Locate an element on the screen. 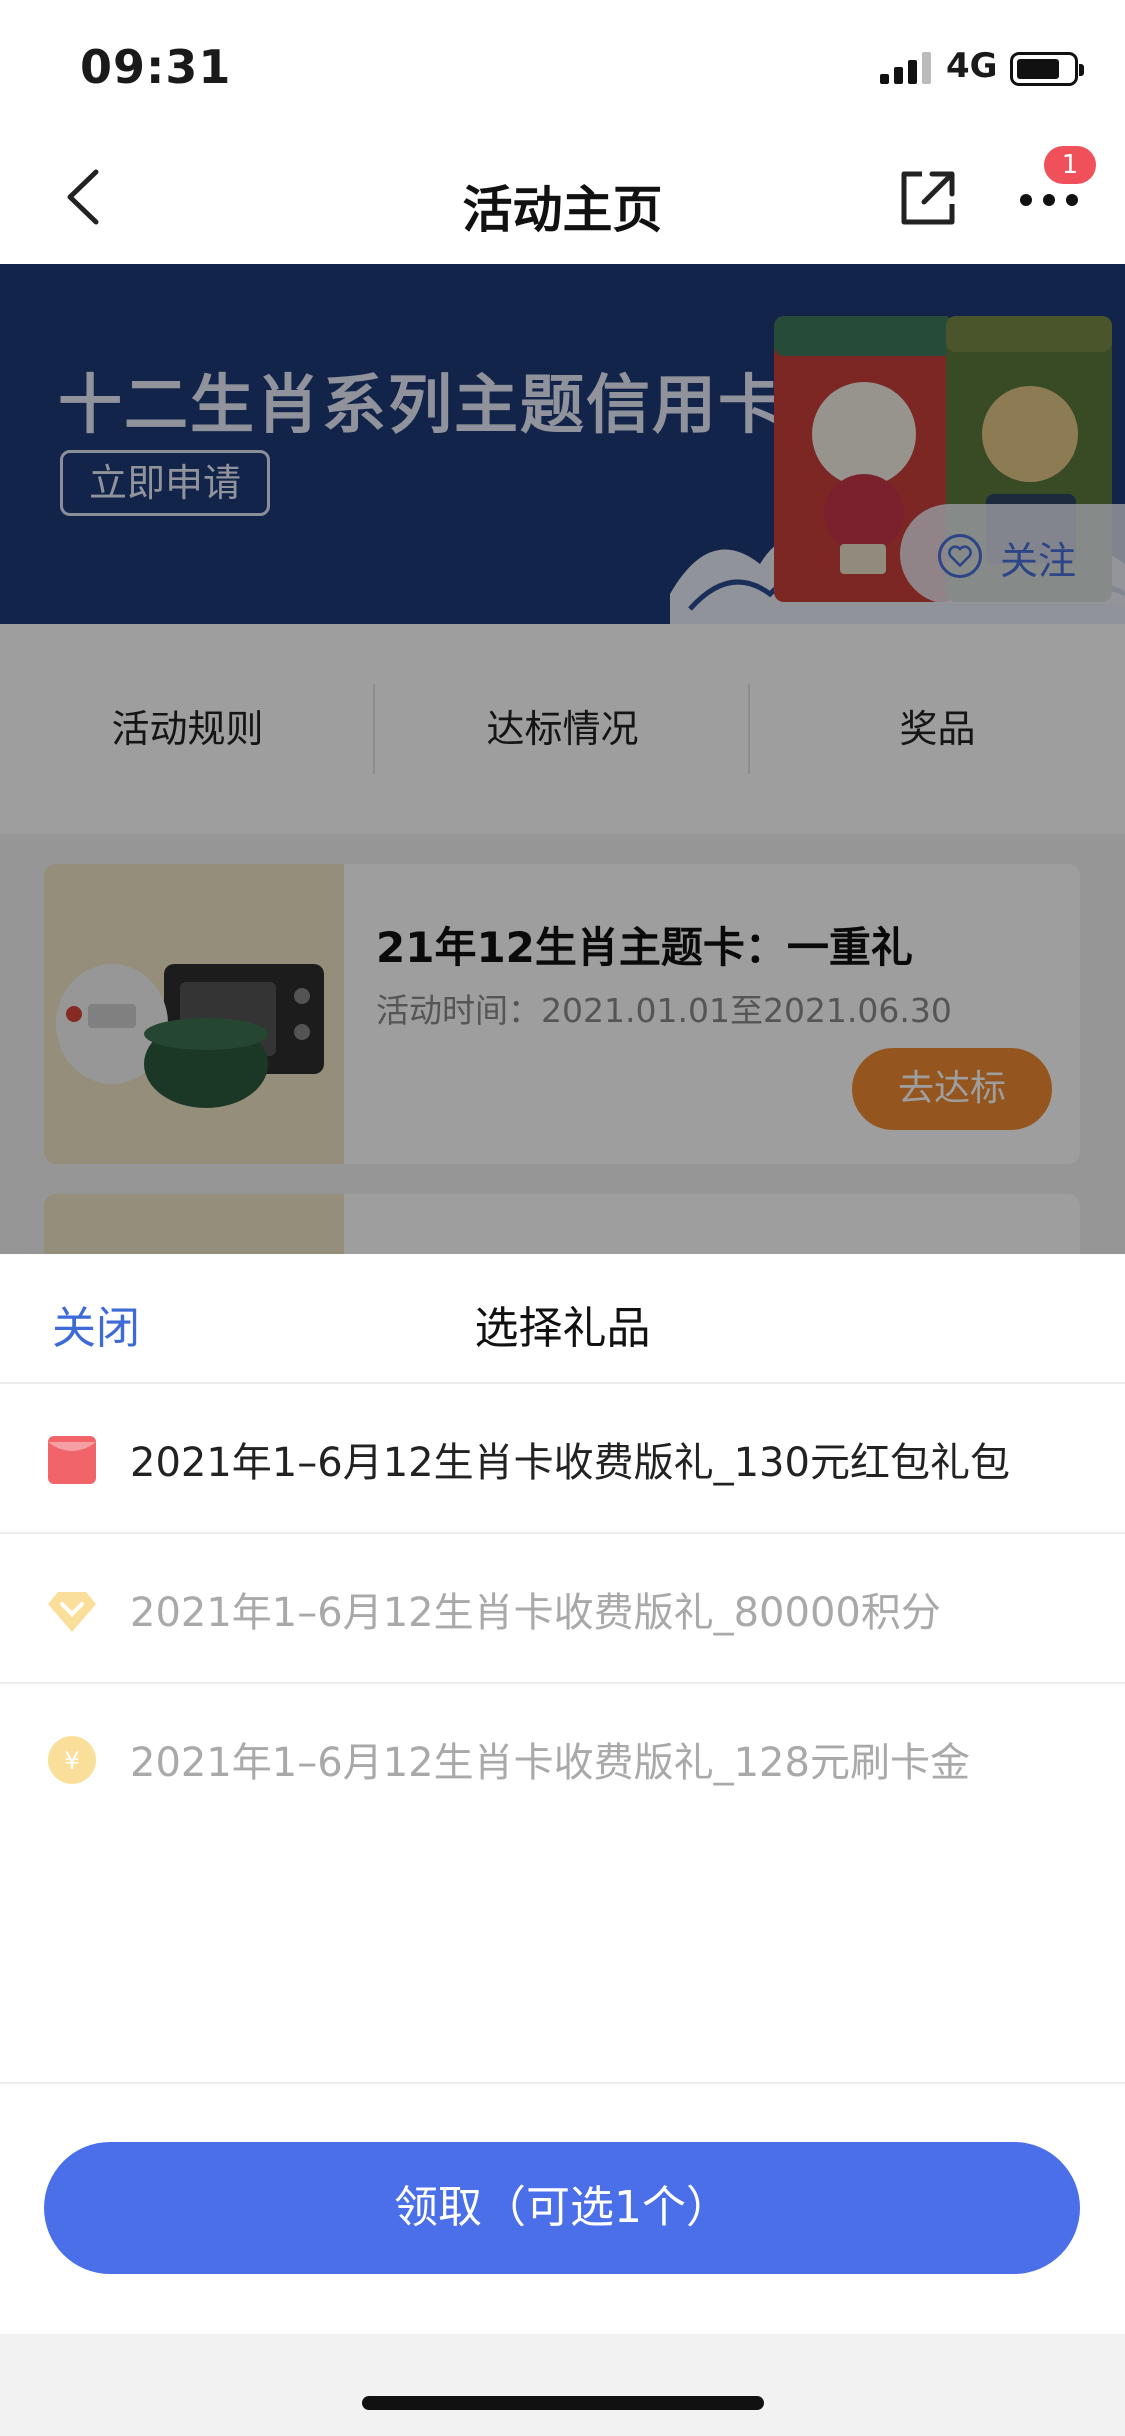  gift-option: ¥ 2021年1–6月12生肖卡收费版礼_128元刷卡金 is located at coordinates (562, 1759).